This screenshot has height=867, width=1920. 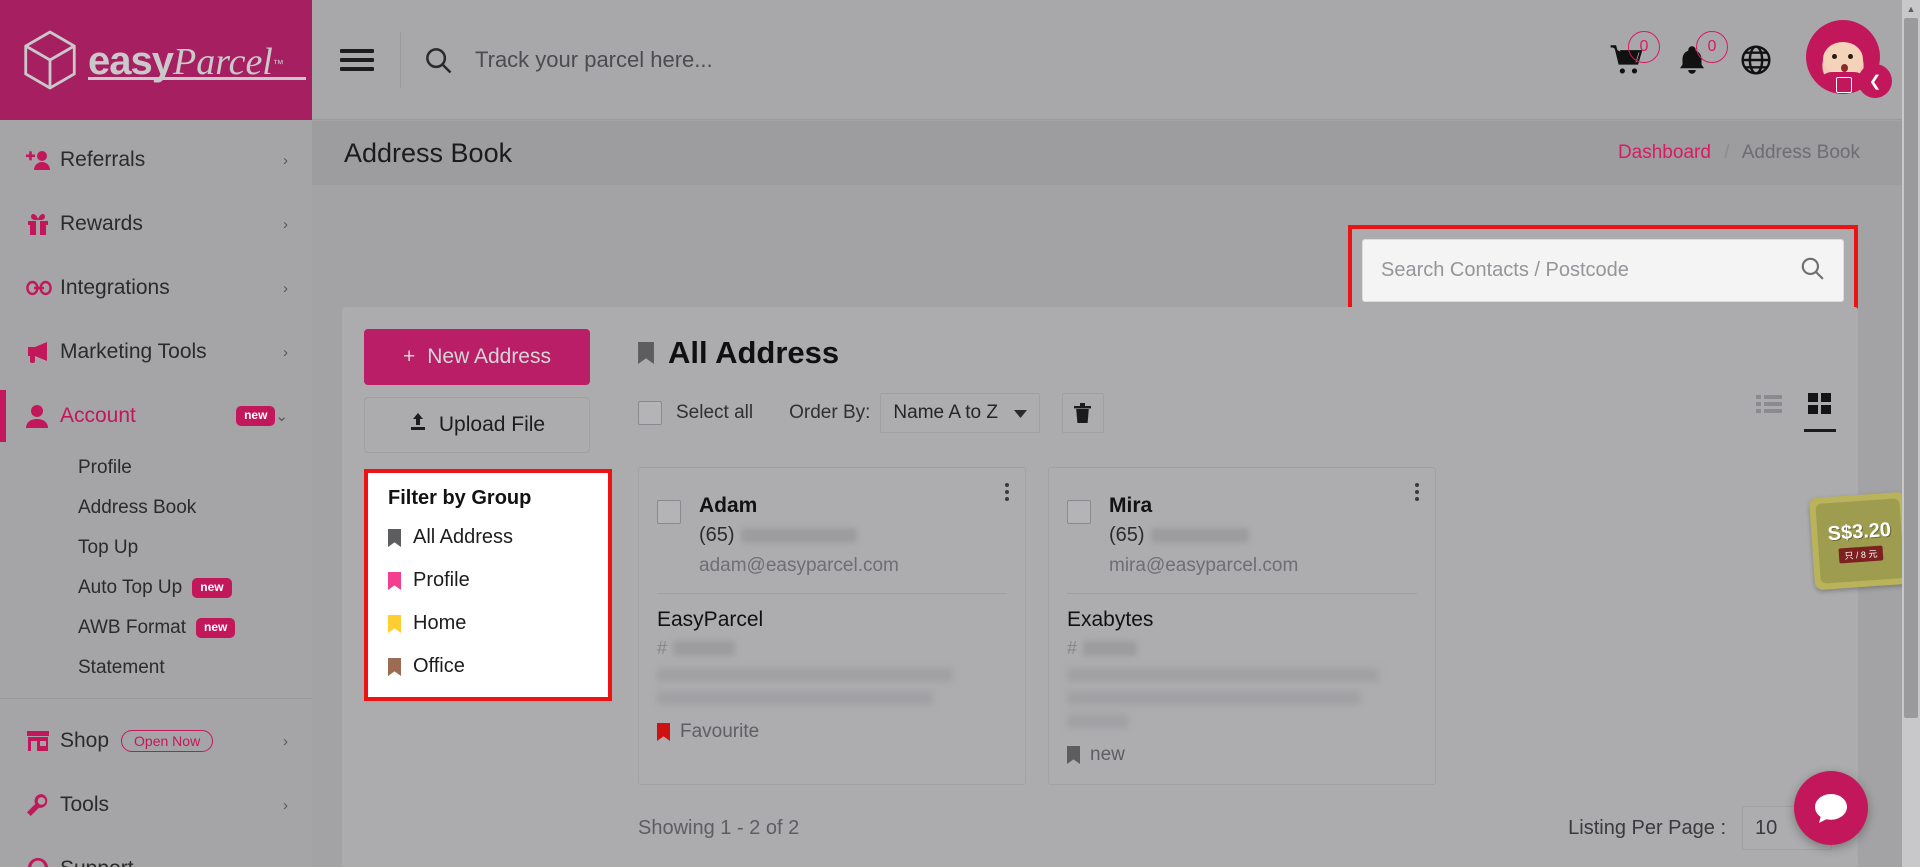 I want to click on sidebar-item-integrations: Integrations ›, so click(x=156, y=288).